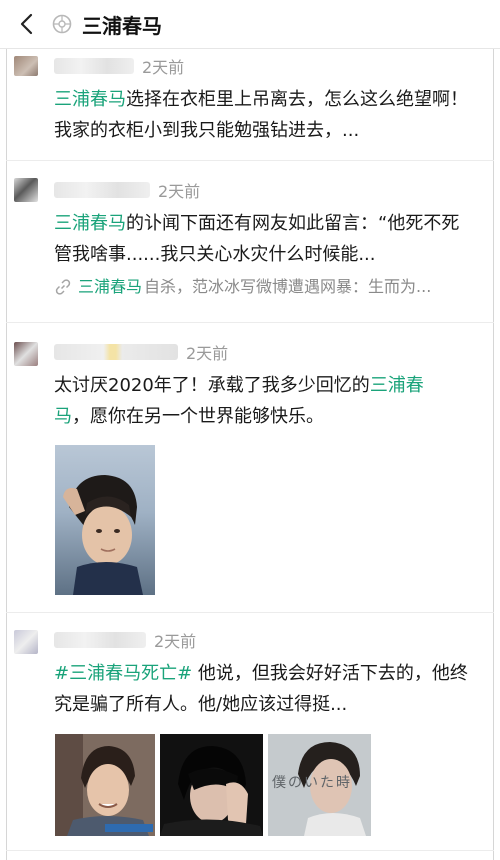 The width and height of the screenshot is (500, 860). What do you see at coordinates (26, 24) in the screenshot?
I see `back-arrow-icon` at bounding box center [26, 24].